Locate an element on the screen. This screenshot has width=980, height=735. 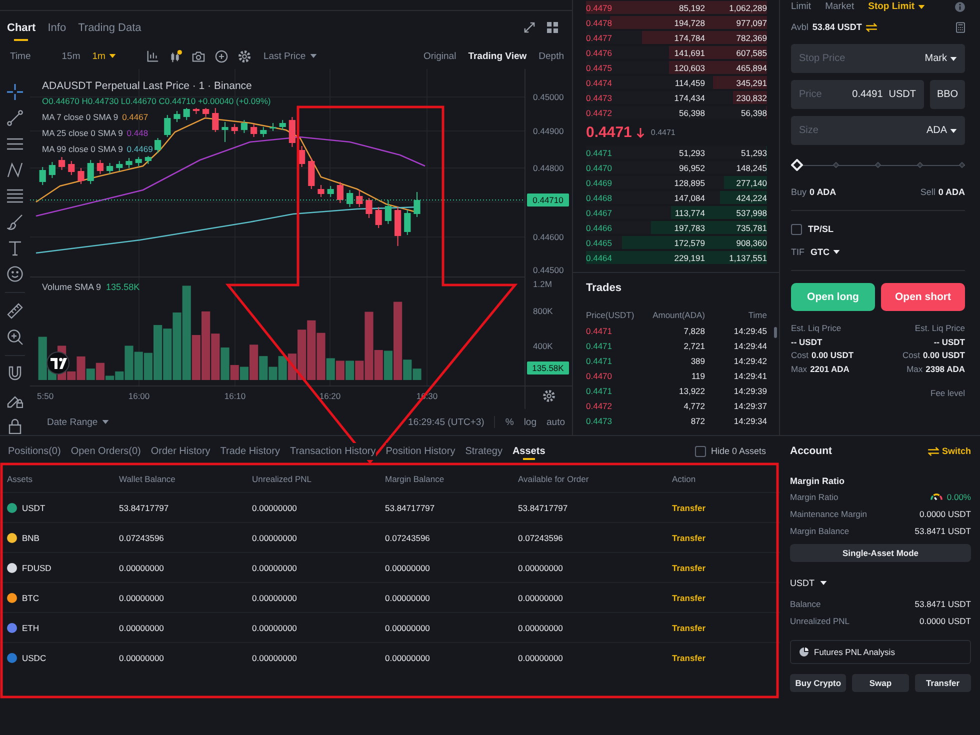
asset-mode-button: Single-Asset Mode is located at coordinates (880, 553).